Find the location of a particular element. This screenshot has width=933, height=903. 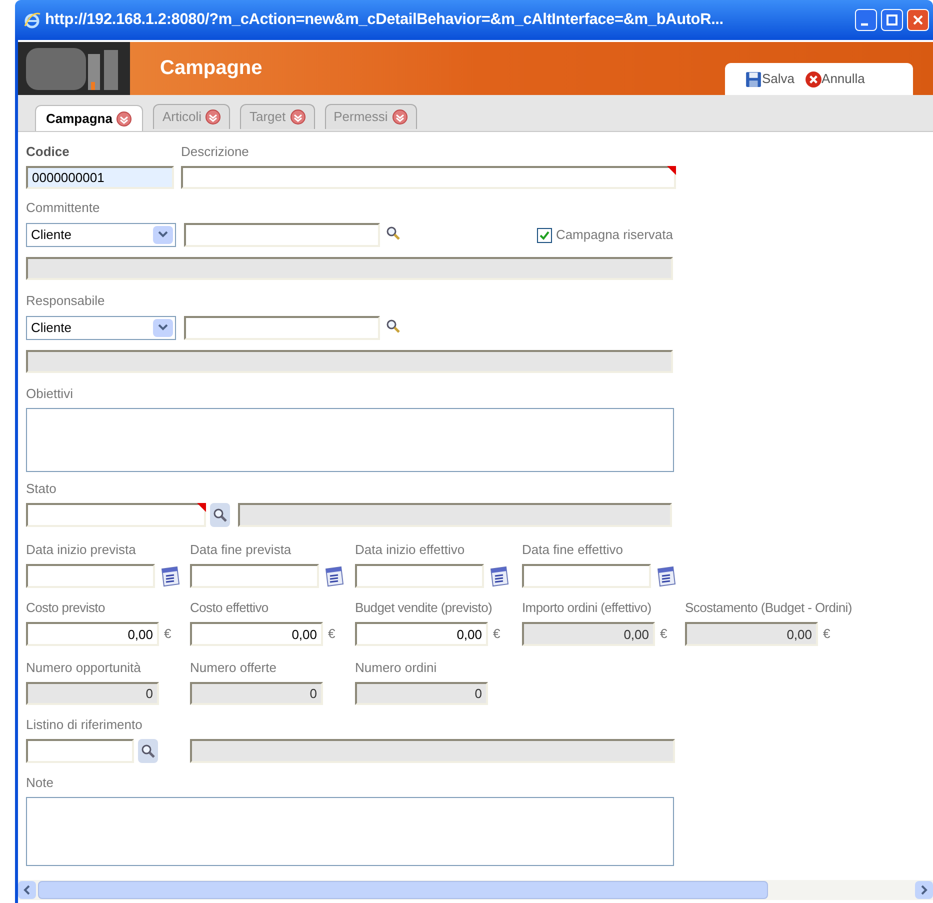

cancel-icon is located at coordinates (813, 79).